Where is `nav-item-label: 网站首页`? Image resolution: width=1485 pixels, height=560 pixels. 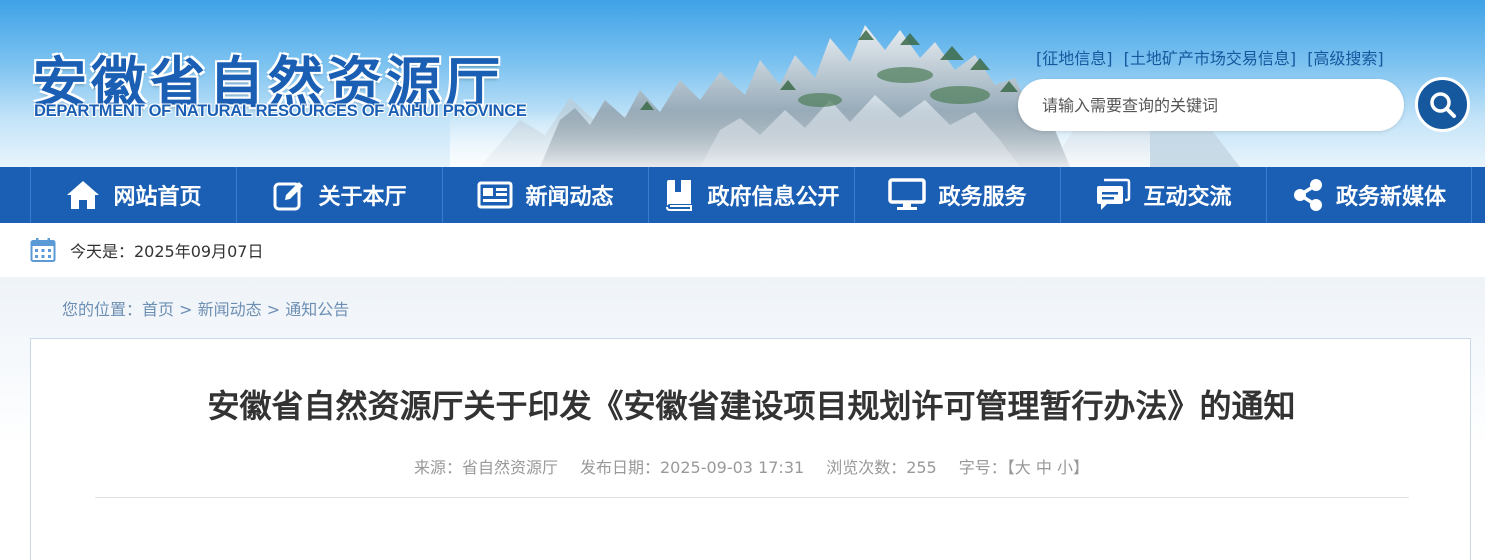 nav-item-label: 网站首页 is located at coordinates (157, 197).